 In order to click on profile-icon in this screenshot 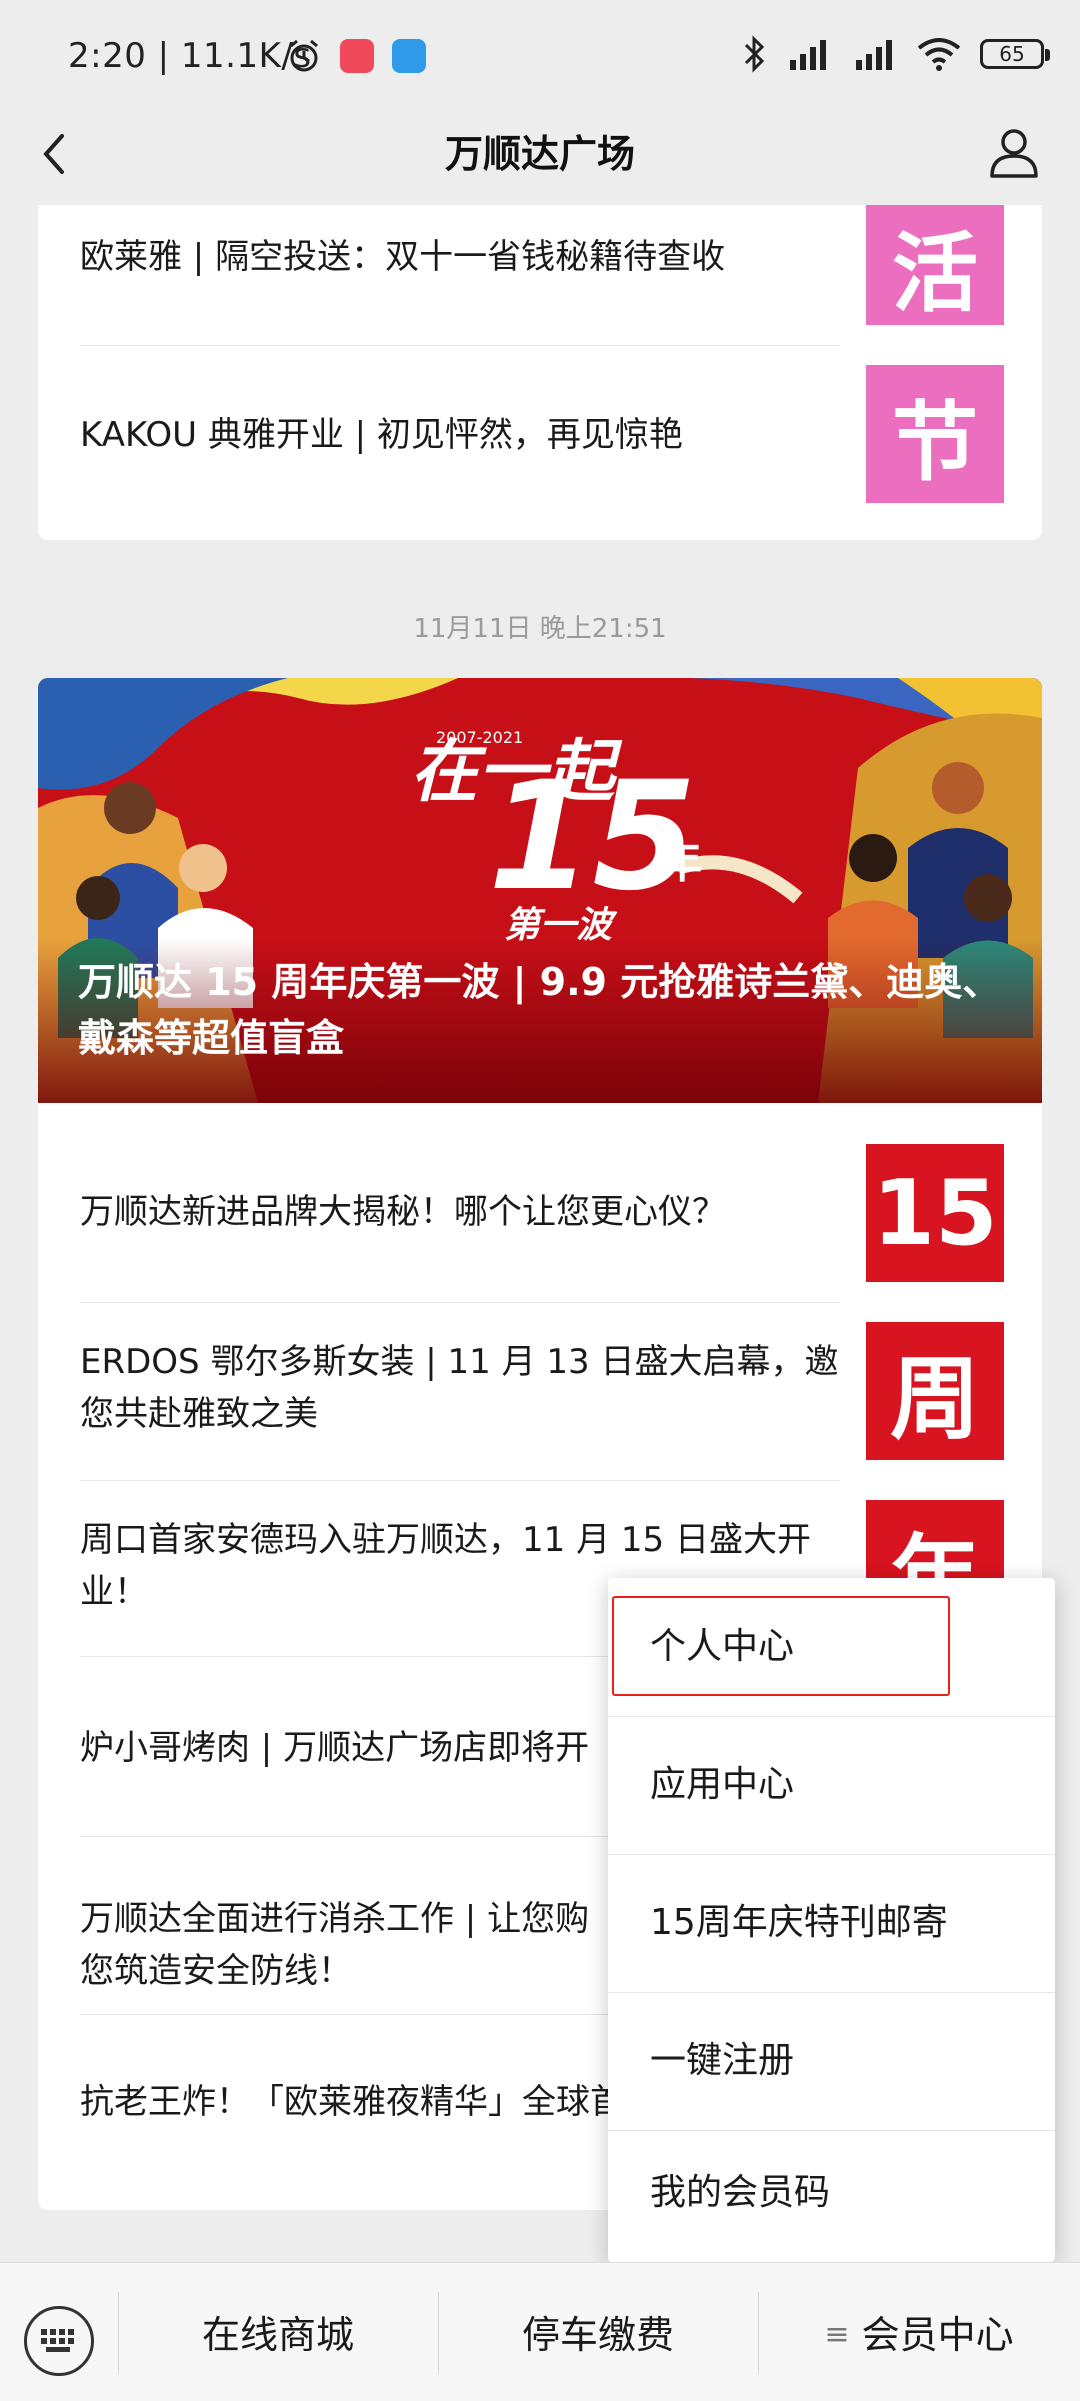, I will do `click(1014, 152)`.